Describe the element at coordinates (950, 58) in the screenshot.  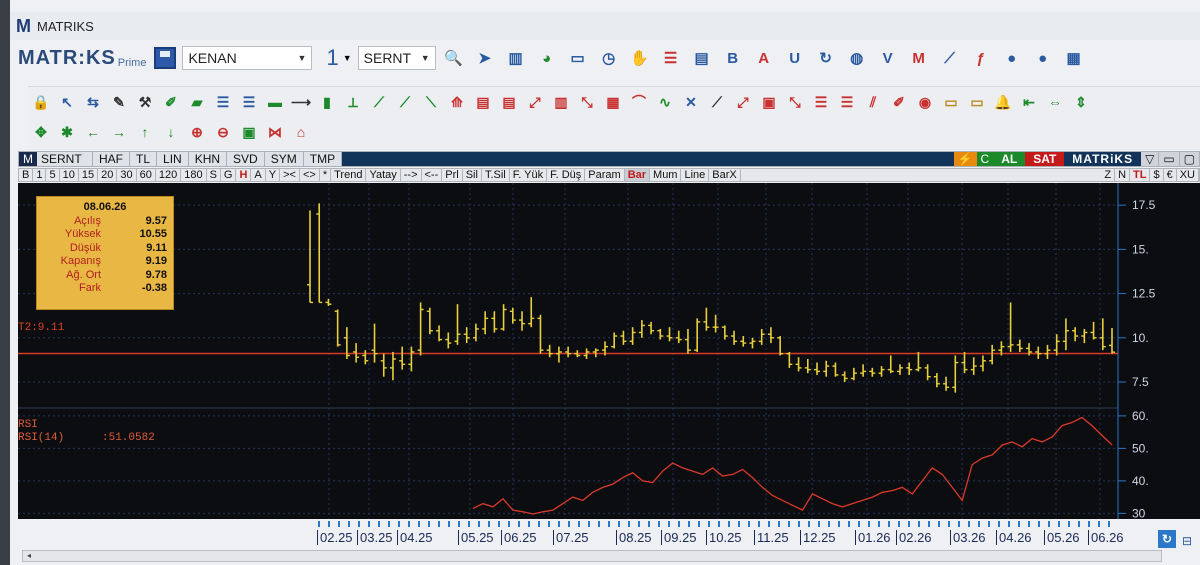
I see `line-chart-icon: ⟋` at that location.